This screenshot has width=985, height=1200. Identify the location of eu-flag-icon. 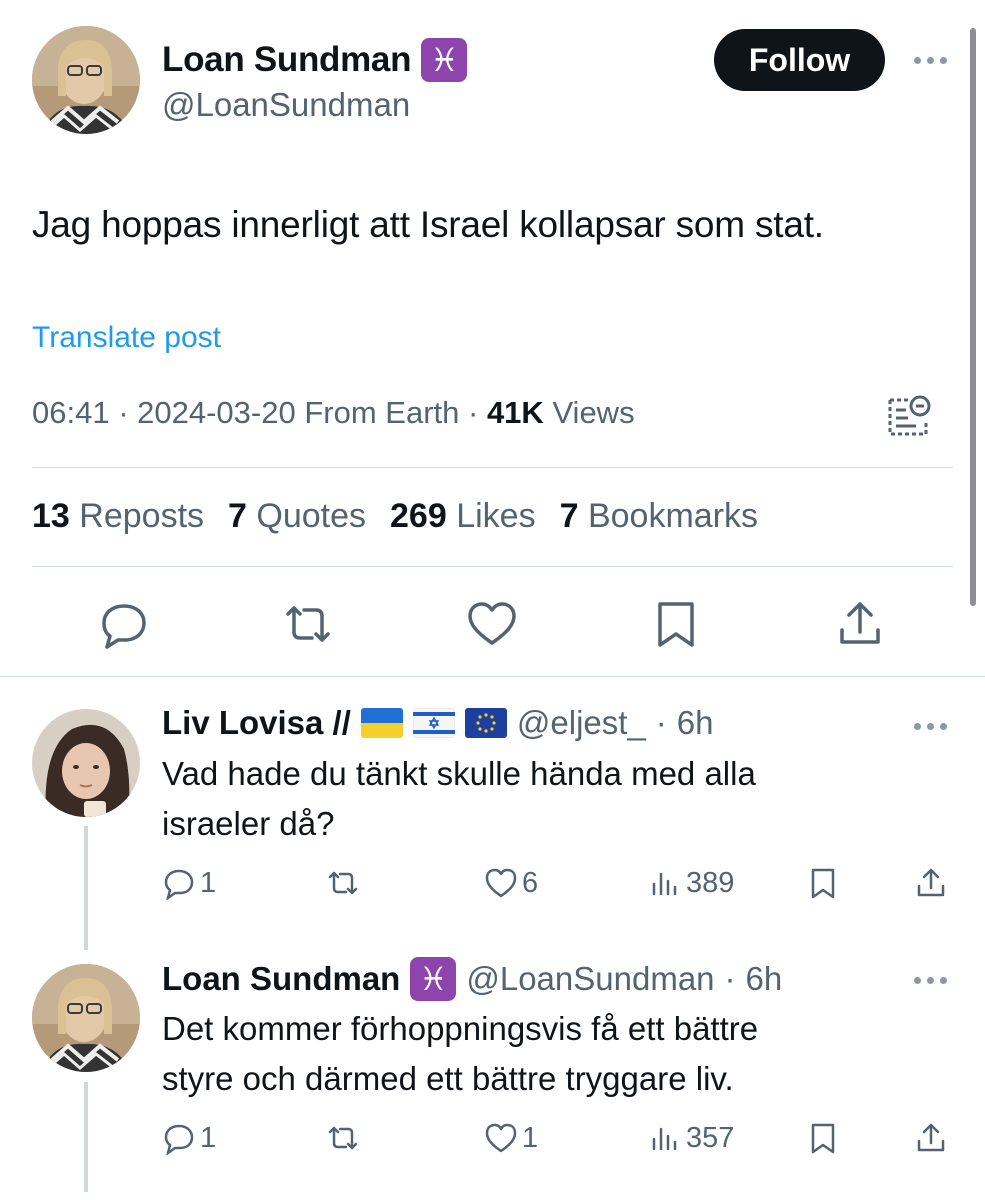
(485, 723).